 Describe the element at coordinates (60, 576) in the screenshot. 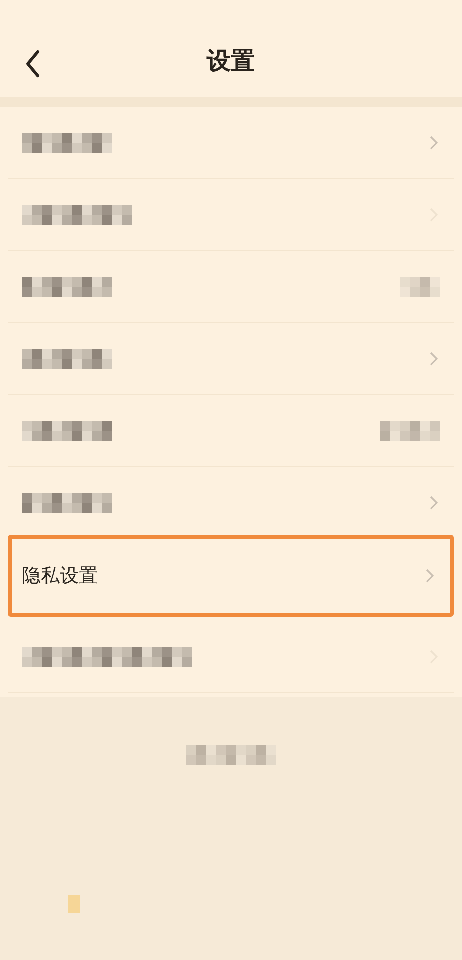

I see `row-label: 隐私设置` at that location.